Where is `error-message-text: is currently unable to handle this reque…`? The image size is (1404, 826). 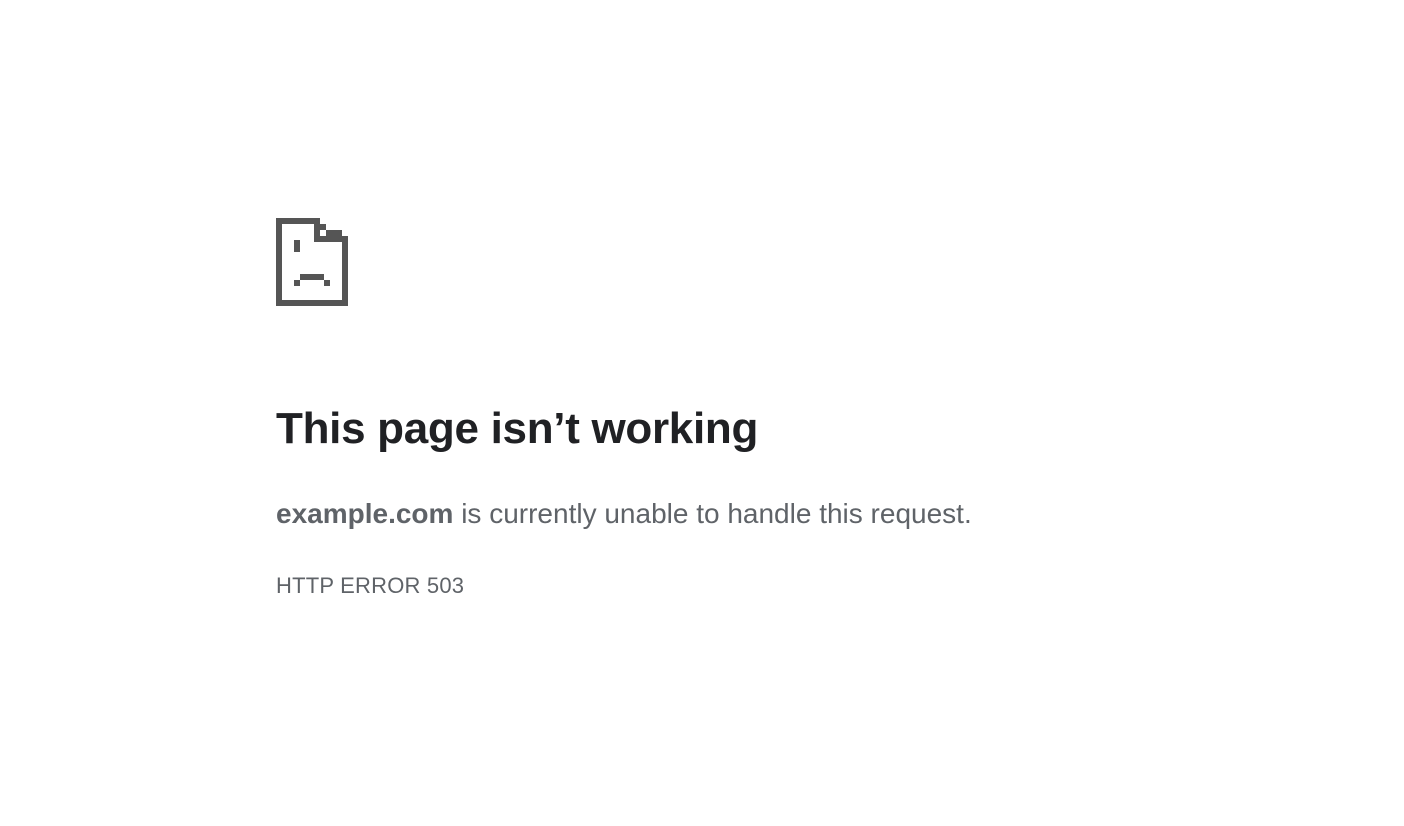
error-message-text: is currently unable to handle this reque… is located at coordinates (712, 513).